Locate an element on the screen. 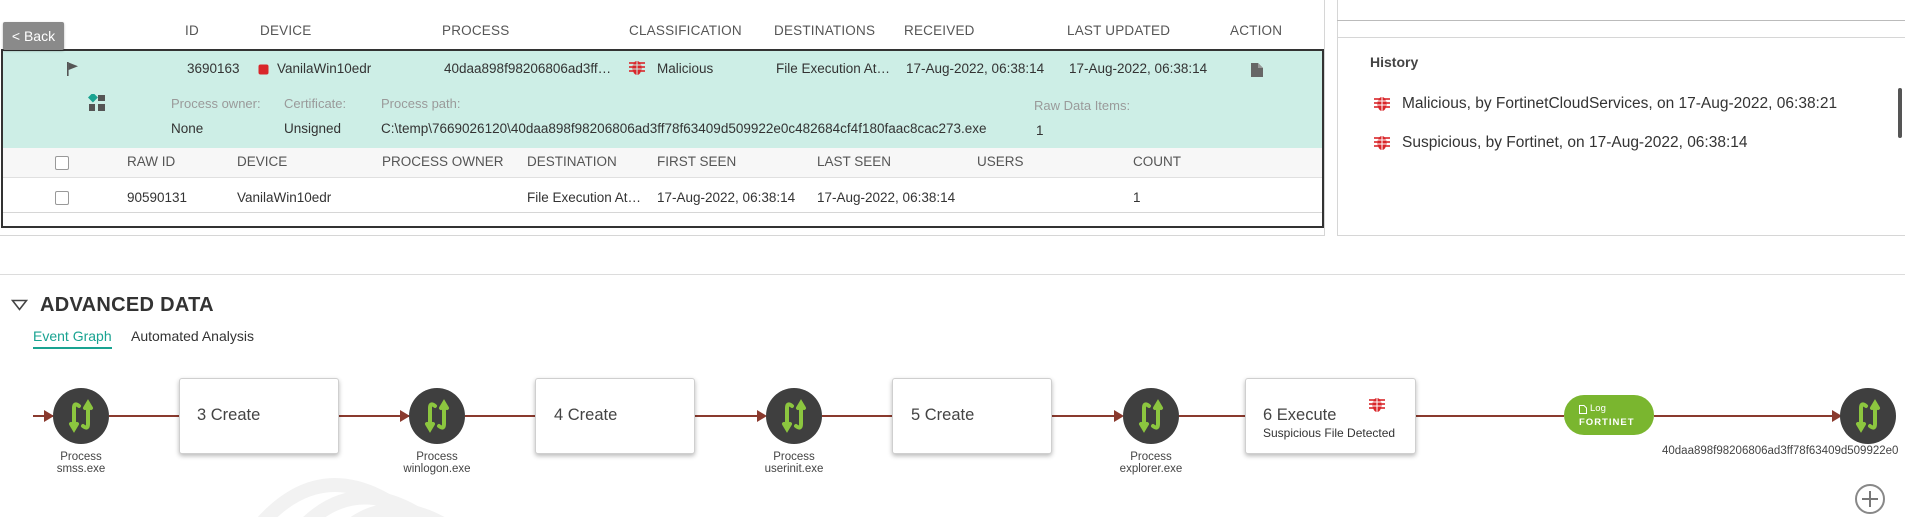 The height and width of the screenshot is (517, 1905). subheader-destination: DESTINATION is located at coordinates (572, 161).